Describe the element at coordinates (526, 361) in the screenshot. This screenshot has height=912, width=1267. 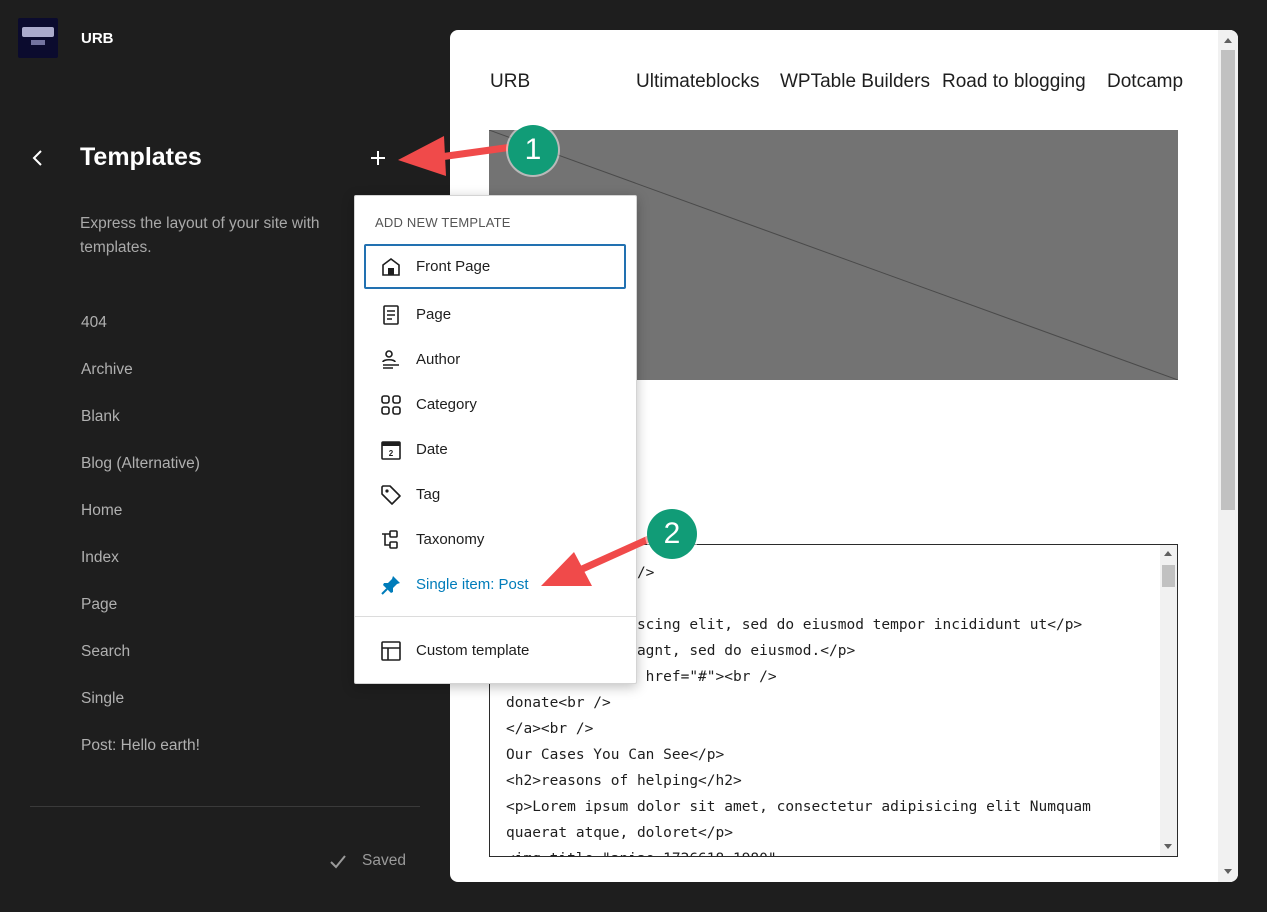
I see `annotation-arrows` at that location.